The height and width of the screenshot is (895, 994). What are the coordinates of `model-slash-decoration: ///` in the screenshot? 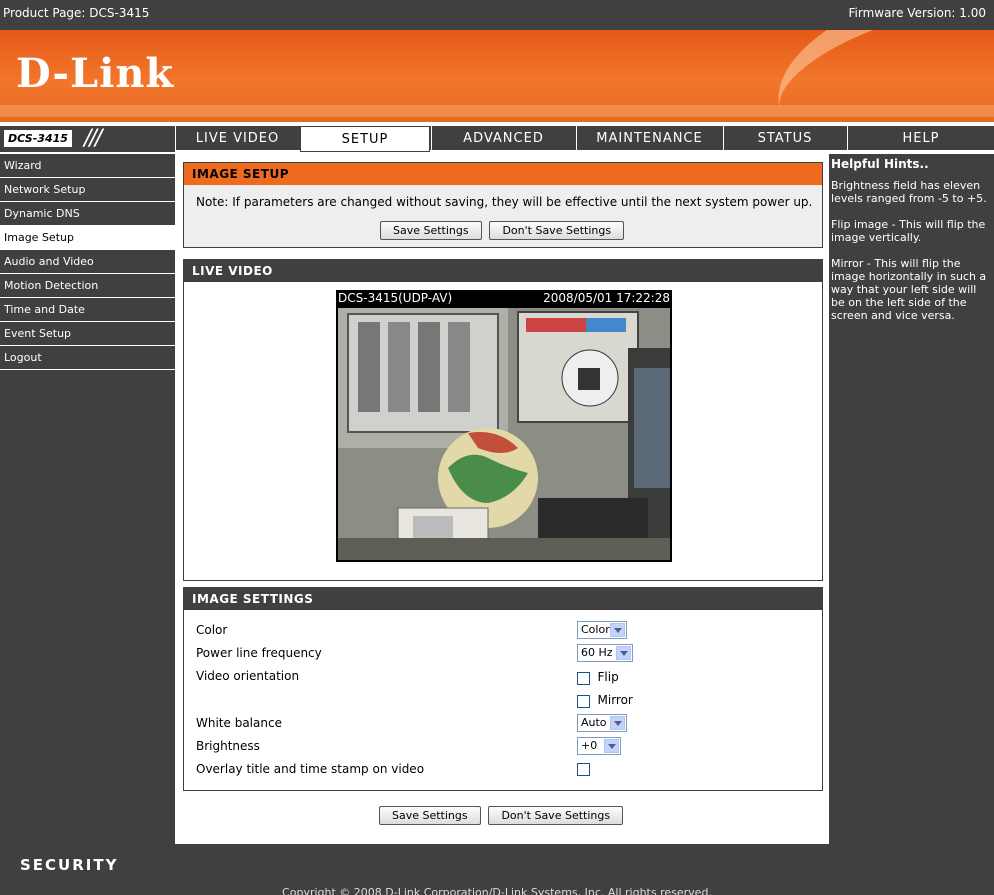 It's located at (93, 138).